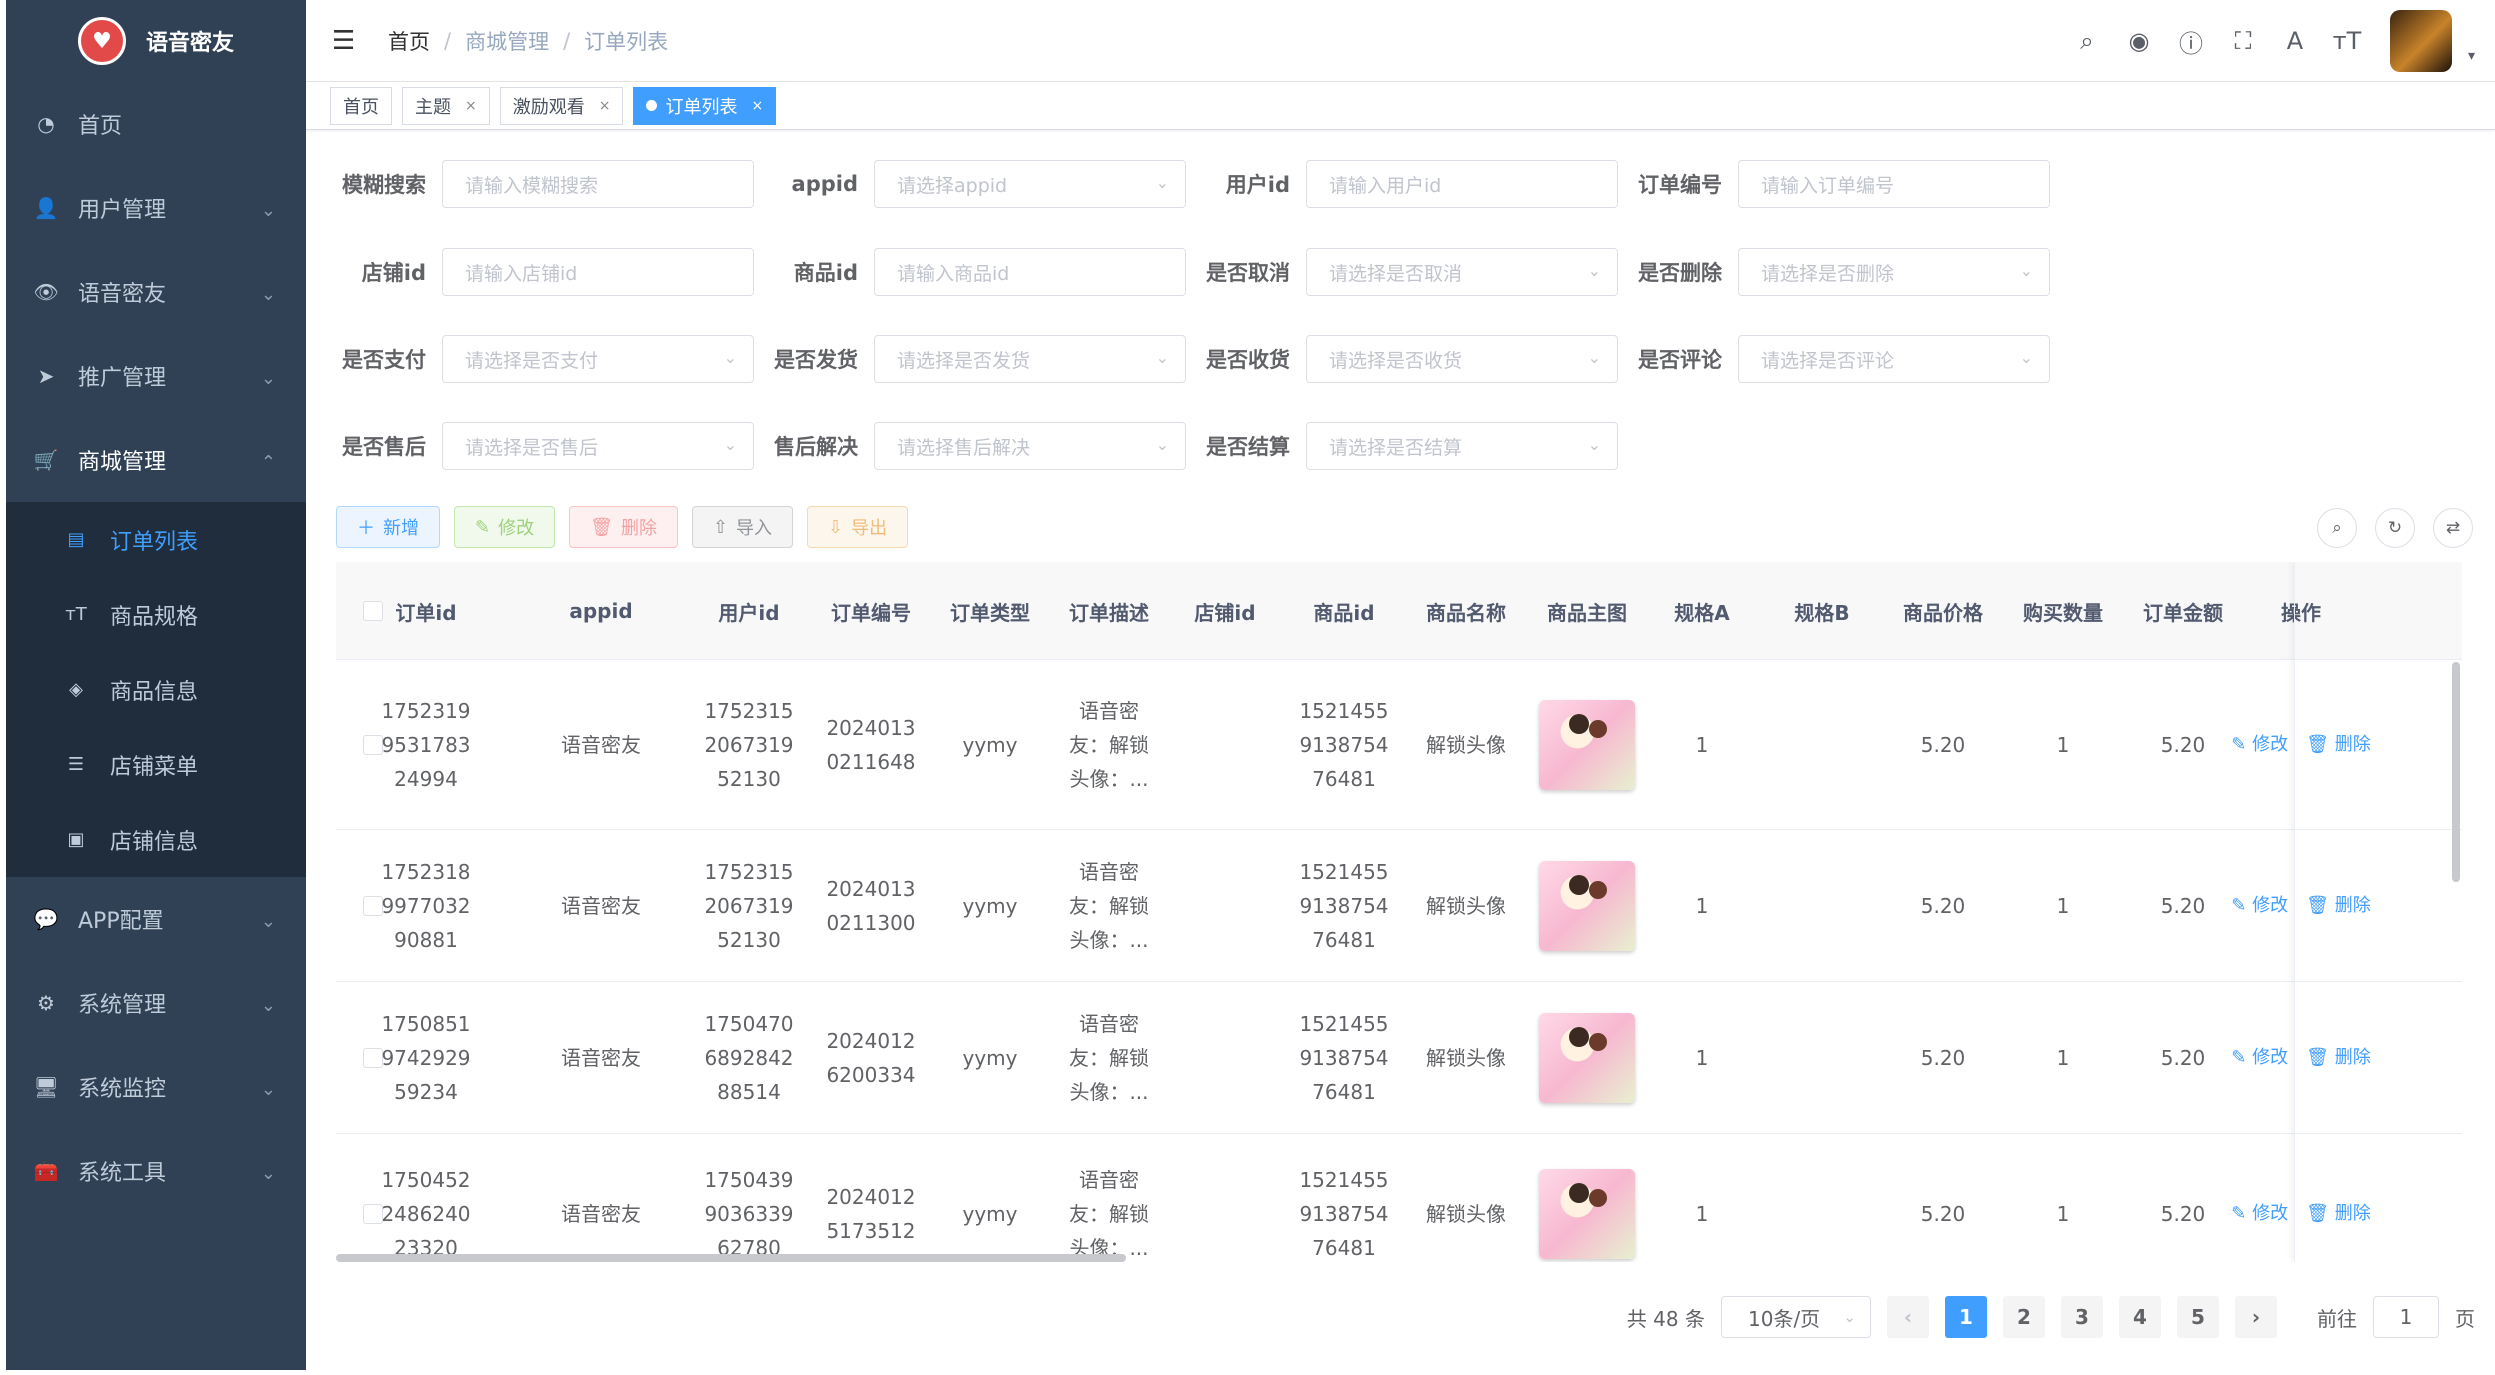 This screenshot has width=2495, height=1375. I want to click on action-toolbar: ＋ 新增 ✎ 修改 🗑 删除 ⇧ 导入 ⇩ 导出, so click(622, 527).